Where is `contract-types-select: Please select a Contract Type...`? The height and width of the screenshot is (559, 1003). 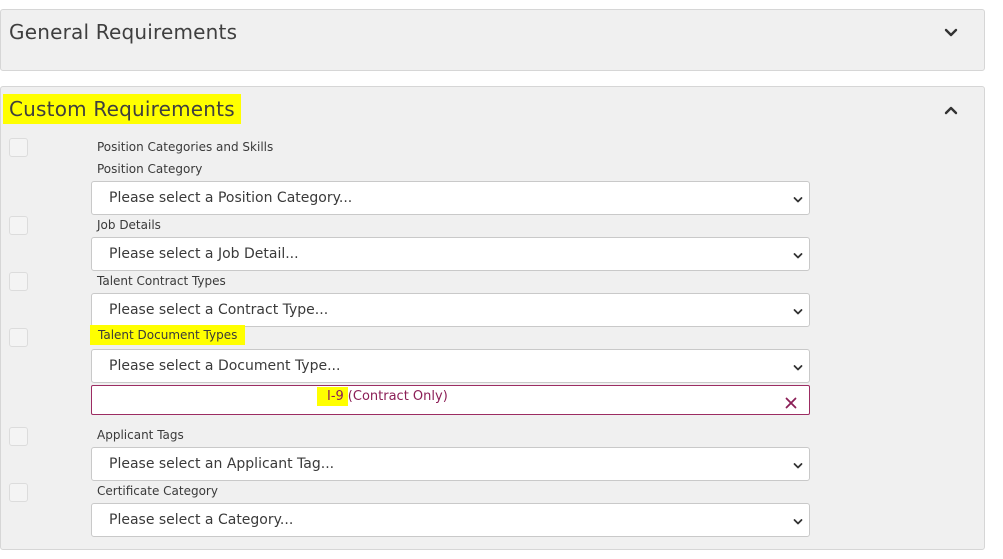
contract-types-select: Please select a Contract Type... is located at coordinates (450, 310).